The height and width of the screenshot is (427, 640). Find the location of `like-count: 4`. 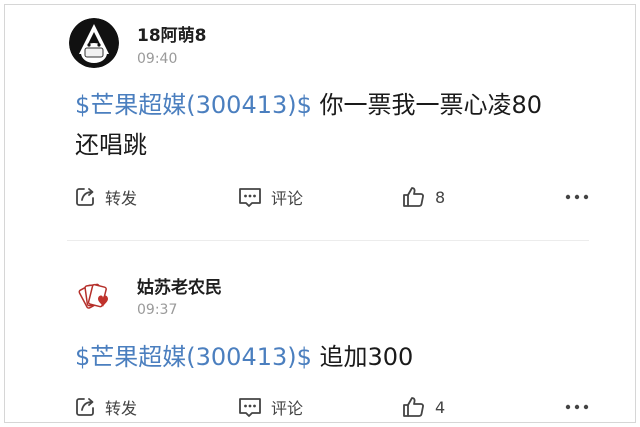

like-count: 4 is located at coordinates (440, 407).